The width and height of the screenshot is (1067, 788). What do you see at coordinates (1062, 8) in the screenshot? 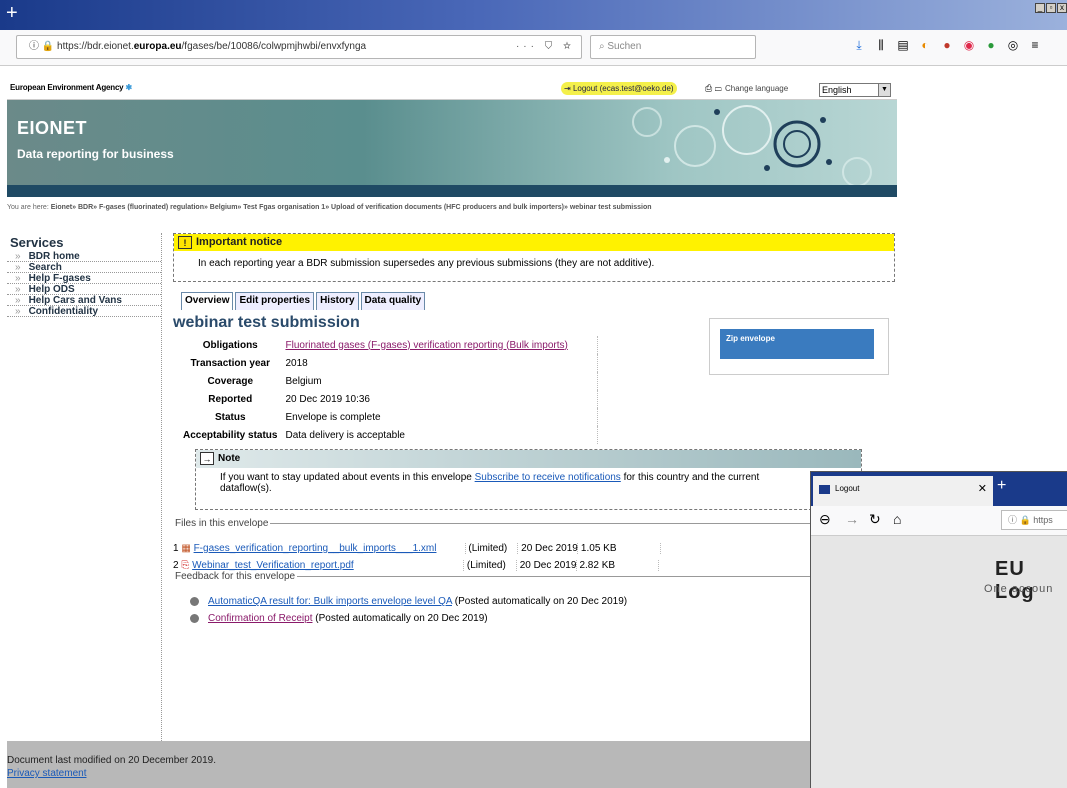
I see `close-icon: x` at bounding box center [1062, 8].